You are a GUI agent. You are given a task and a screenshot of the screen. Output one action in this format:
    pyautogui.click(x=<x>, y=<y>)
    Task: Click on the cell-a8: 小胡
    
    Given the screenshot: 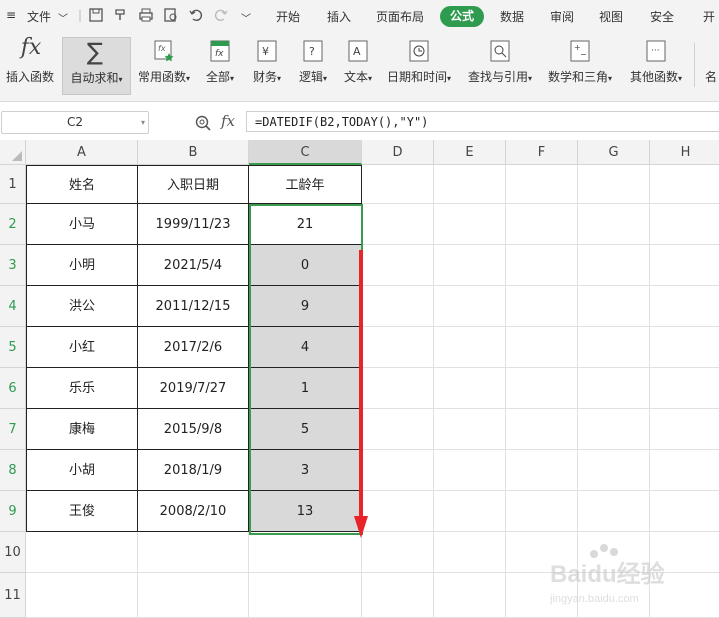 What is the action you would take?
    pyautogui.click(x=82, y=470)
    